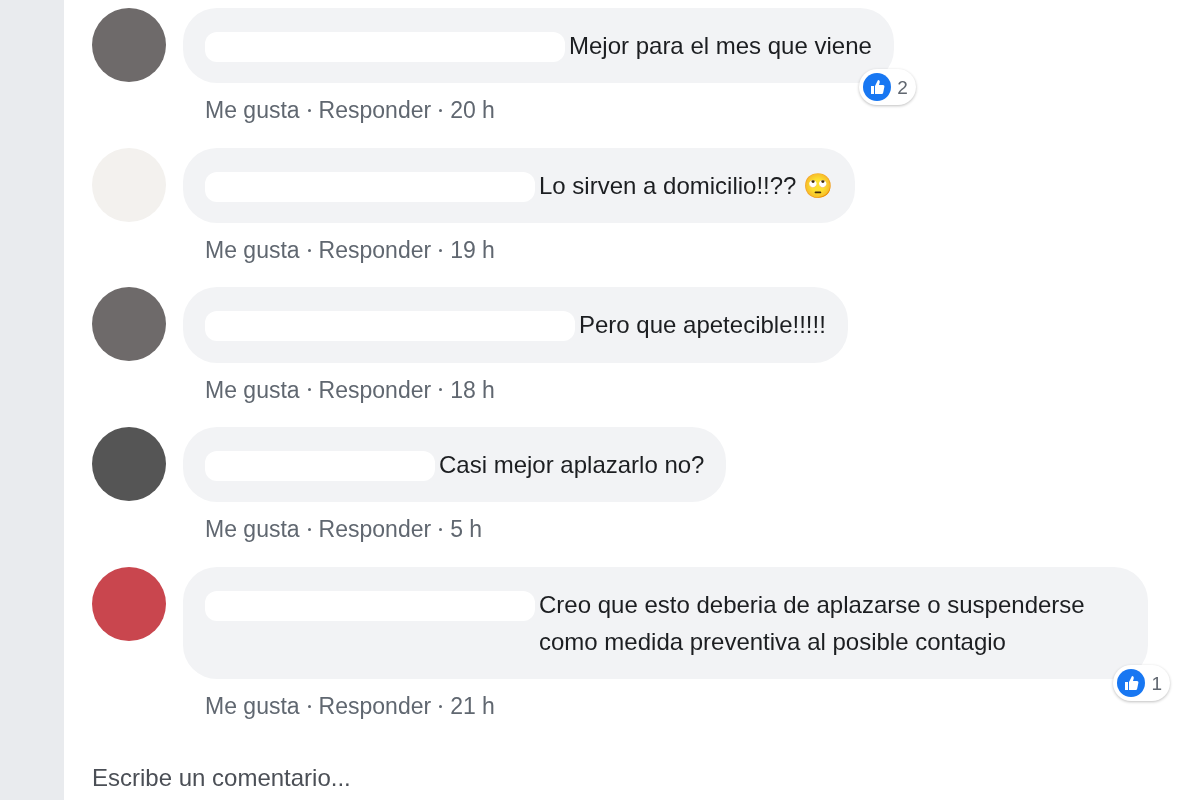 The height and width of the screenshot is (800, 1200). I want to click on like-count: 1, so click(1156, 683).